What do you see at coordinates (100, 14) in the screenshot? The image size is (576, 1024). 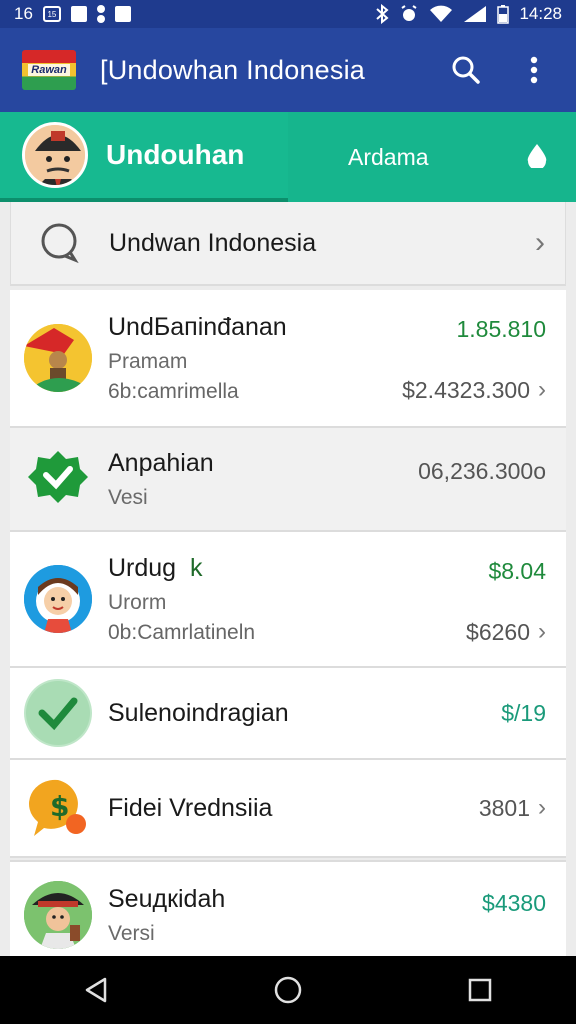 I see `dots-icon` at bounding box center [100, 14].